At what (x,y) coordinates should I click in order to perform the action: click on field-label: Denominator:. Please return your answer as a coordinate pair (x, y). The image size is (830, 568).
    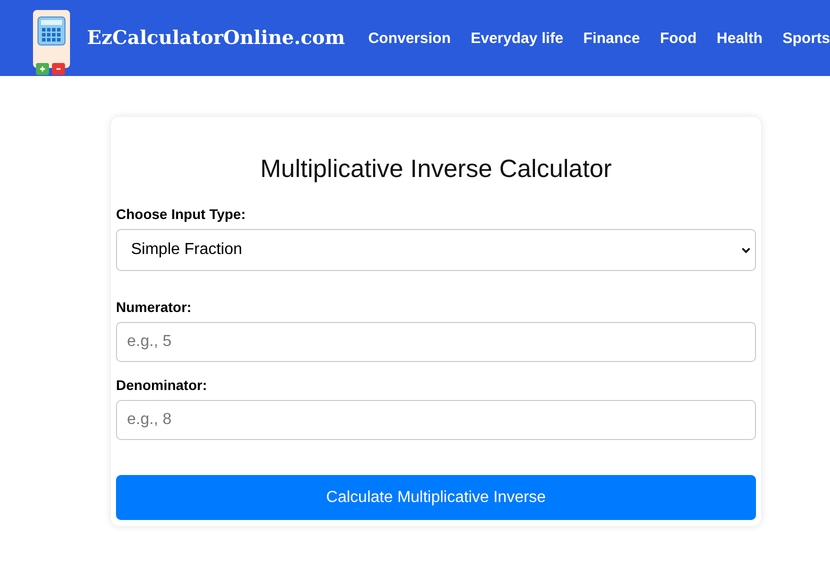
    Looking at the image, I should click on (161, 385).